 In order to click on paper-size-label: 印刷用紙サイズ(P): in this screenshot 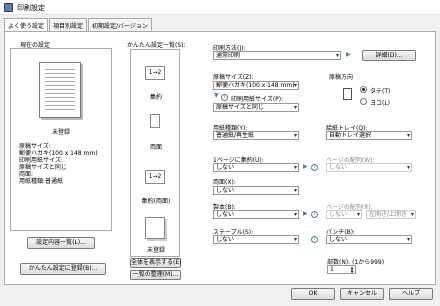, I will do `click(257, 99)`.